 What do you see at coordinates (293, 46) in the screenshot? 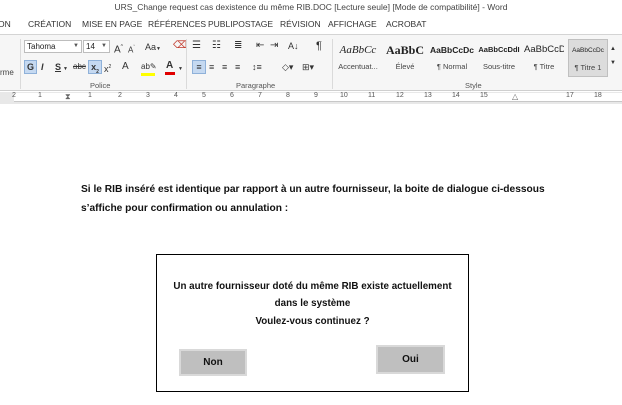
I see `sort-icon: A↓` at bounding box center [293, 46].